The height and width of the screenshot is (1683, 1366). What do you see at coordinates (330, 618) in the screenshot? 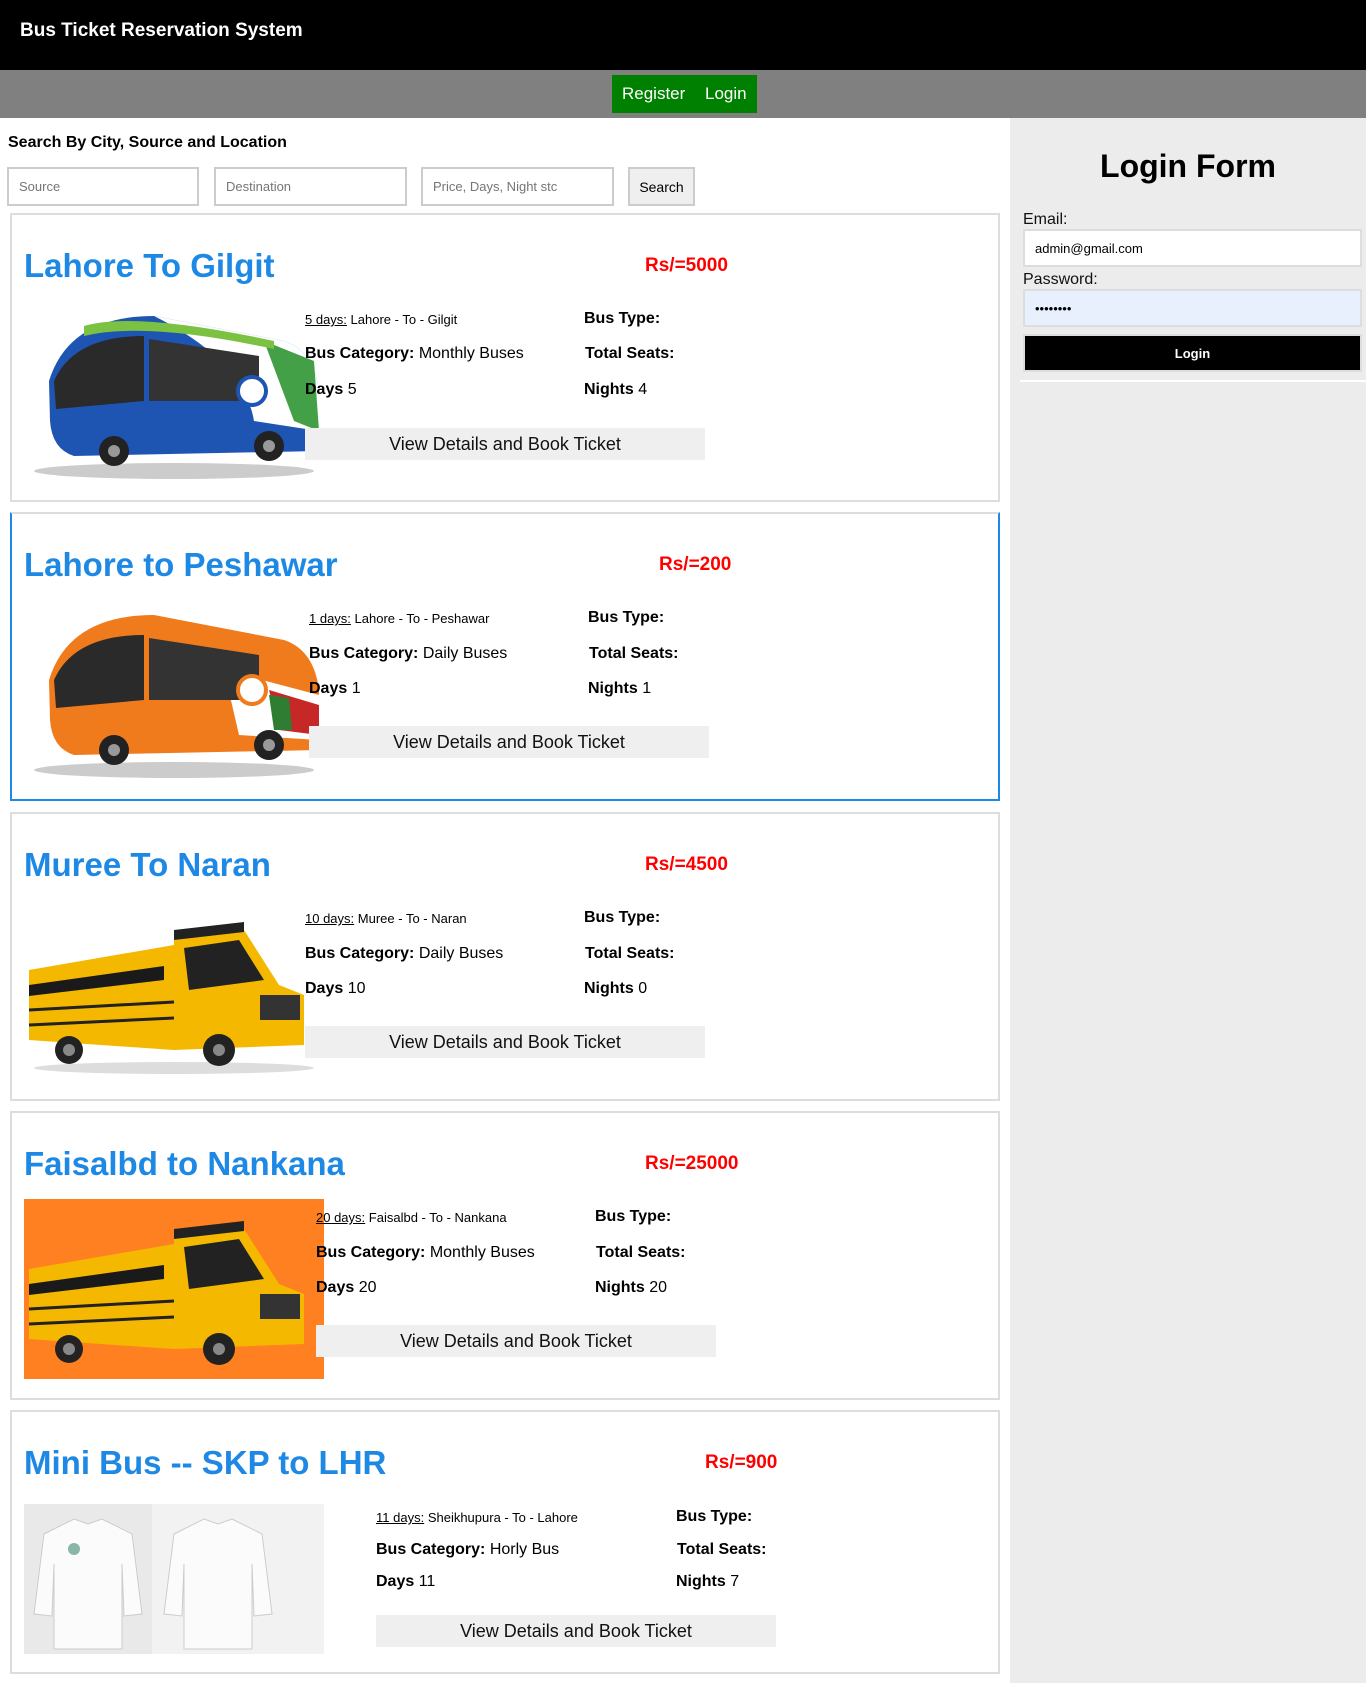
I see `trip-days-label: 1 days:` at bounding box center [330, 618].